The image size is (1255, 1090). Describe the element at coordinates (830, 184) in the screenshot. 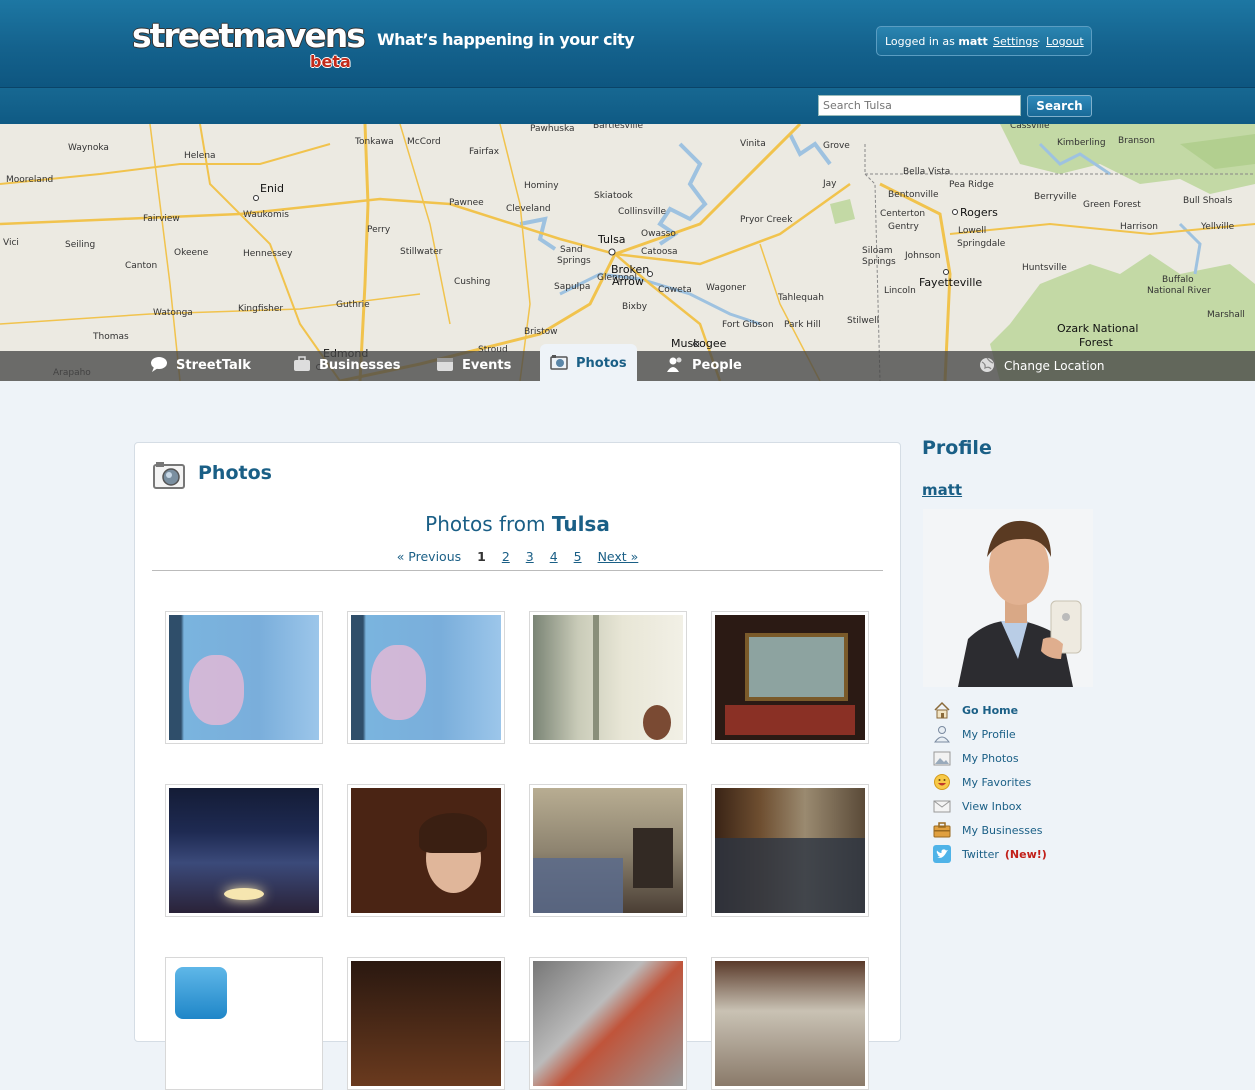

I see `map-label-jay: Jay` at that location.